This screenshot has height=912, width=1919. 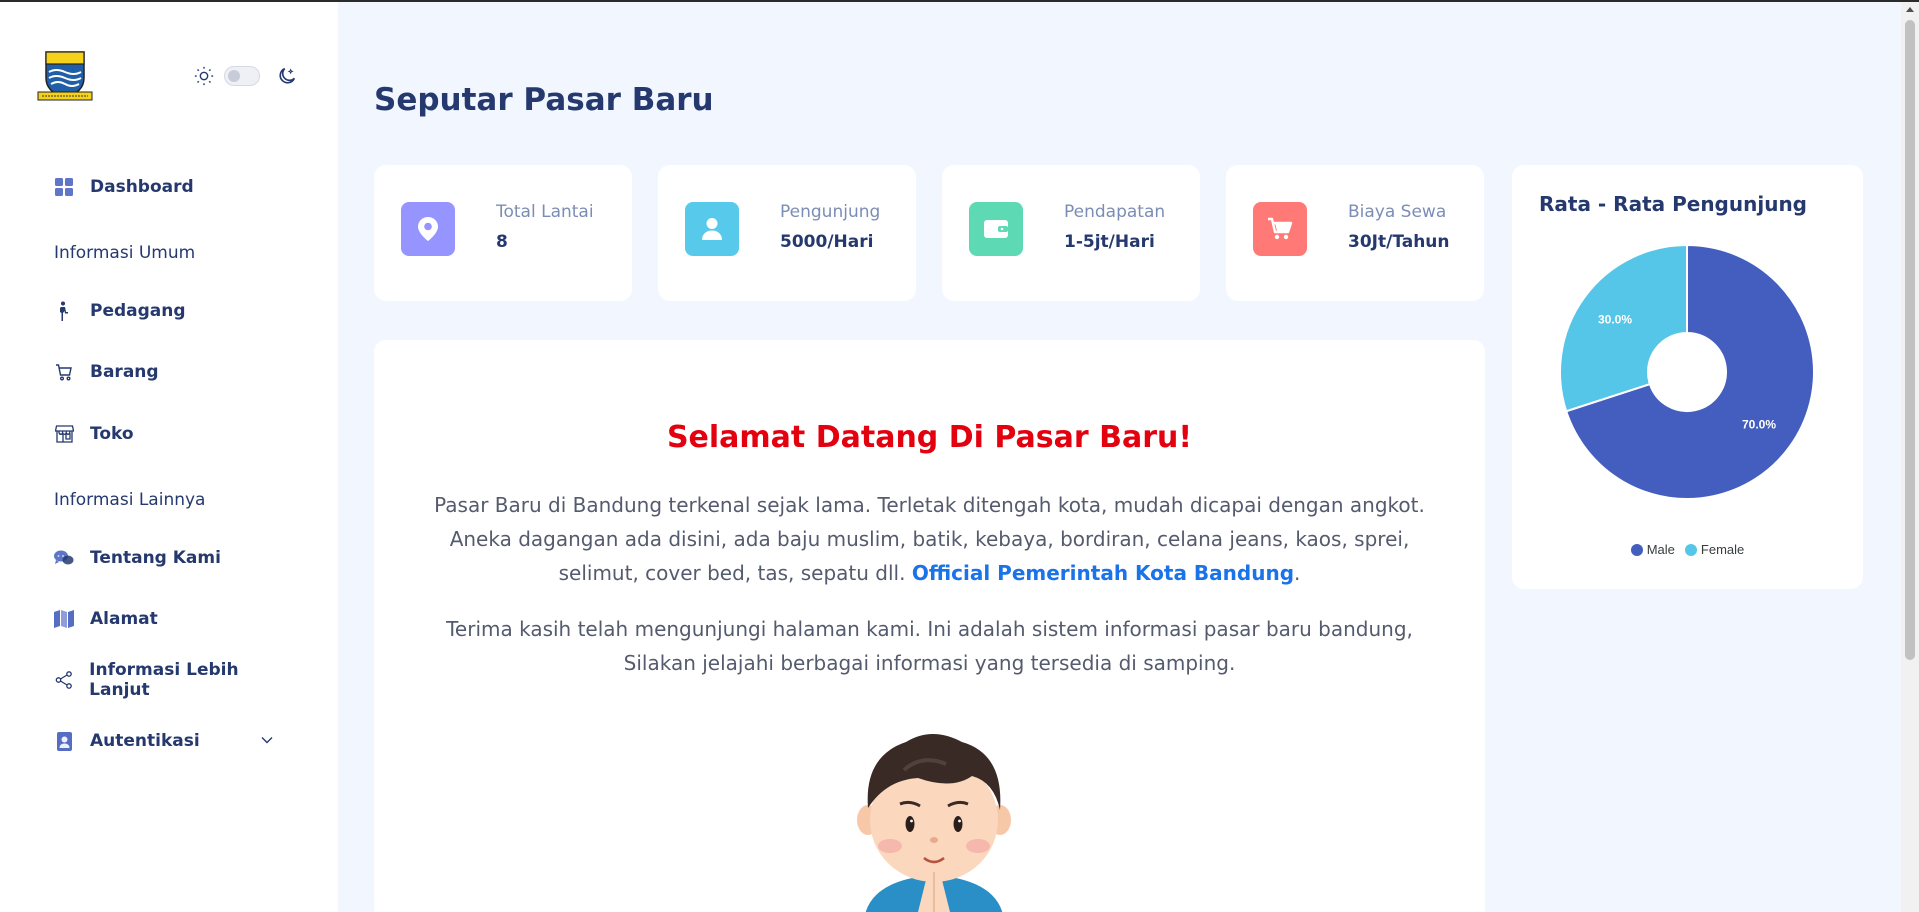 I want to click on section-title-other: Informasi Lainnya, so click(x=130, y=500).